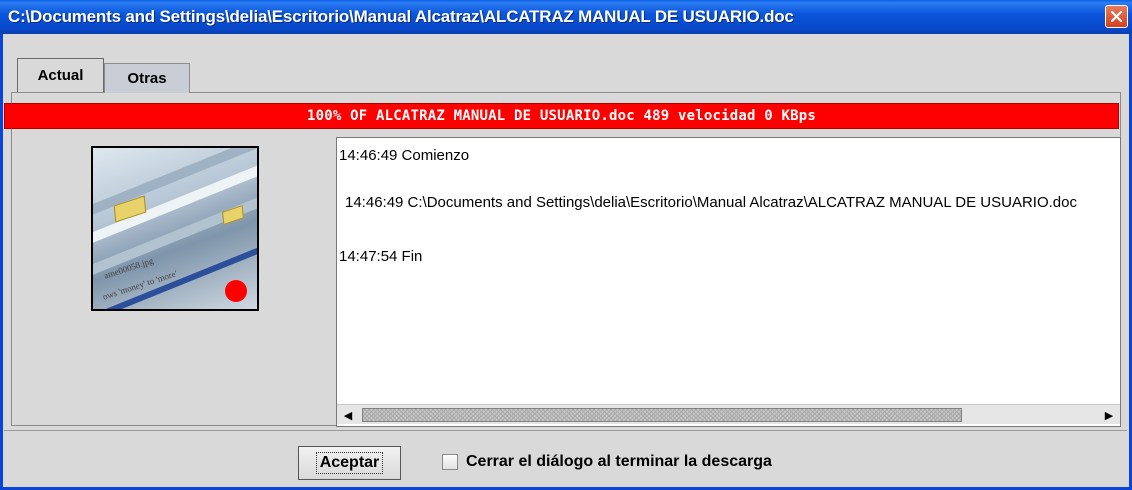  I want to click on close-on-finish-checkbox, so click(450, 462).